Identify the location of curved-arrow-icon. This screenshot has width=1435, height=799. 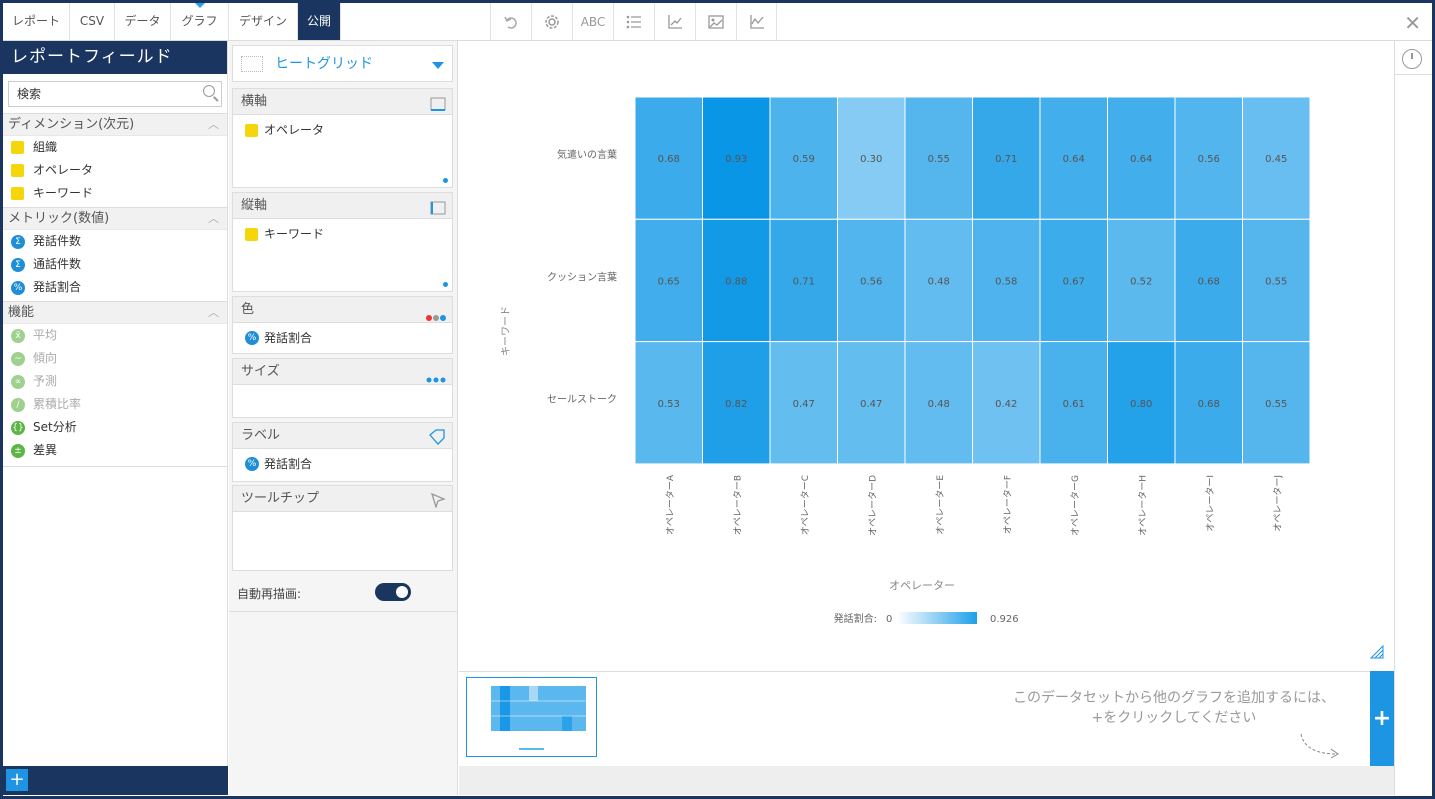
(1319, 746).